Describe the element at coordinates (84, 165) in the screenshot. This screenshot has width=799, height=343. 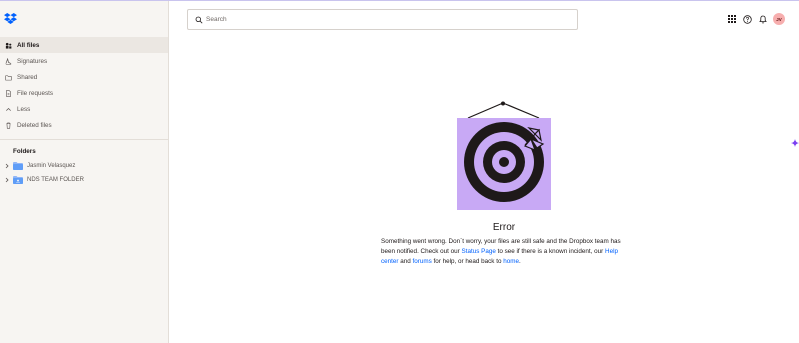
I see `folder-item: Jasmin Velasquez` at that location.